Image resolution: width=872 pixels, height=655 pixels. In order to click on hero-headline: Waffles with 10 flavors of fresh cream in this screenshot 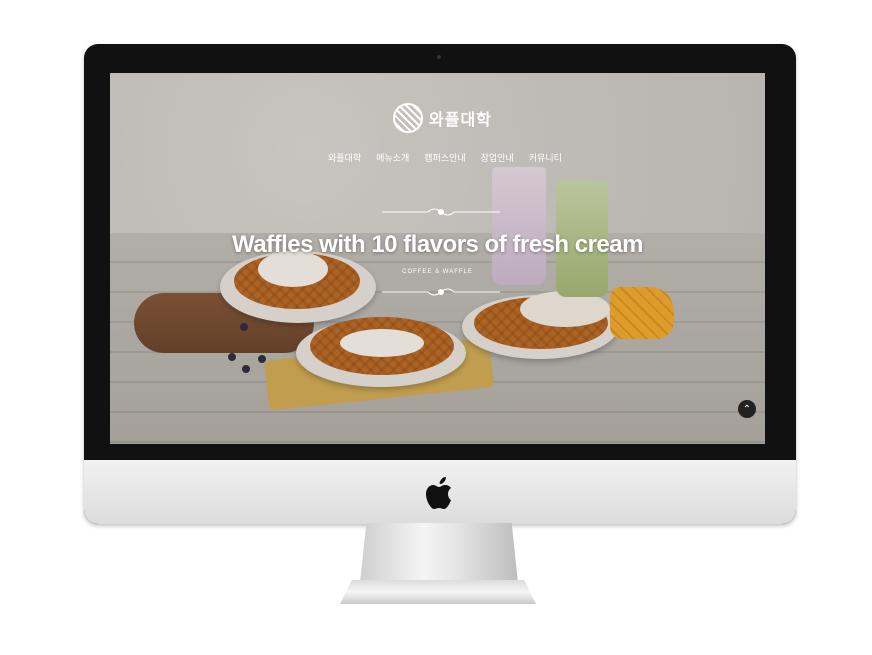, I will do `click(437, 244)`.